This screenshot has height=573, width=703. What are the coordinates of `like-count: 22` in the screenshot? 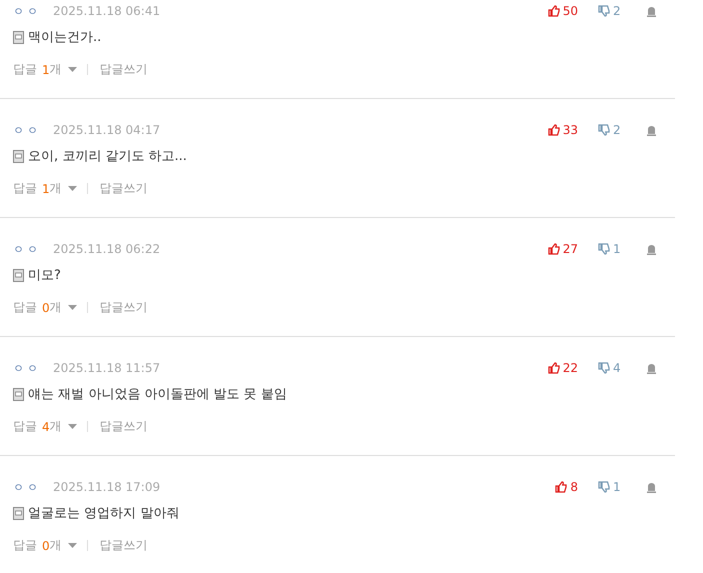 It's located at (570, 368).